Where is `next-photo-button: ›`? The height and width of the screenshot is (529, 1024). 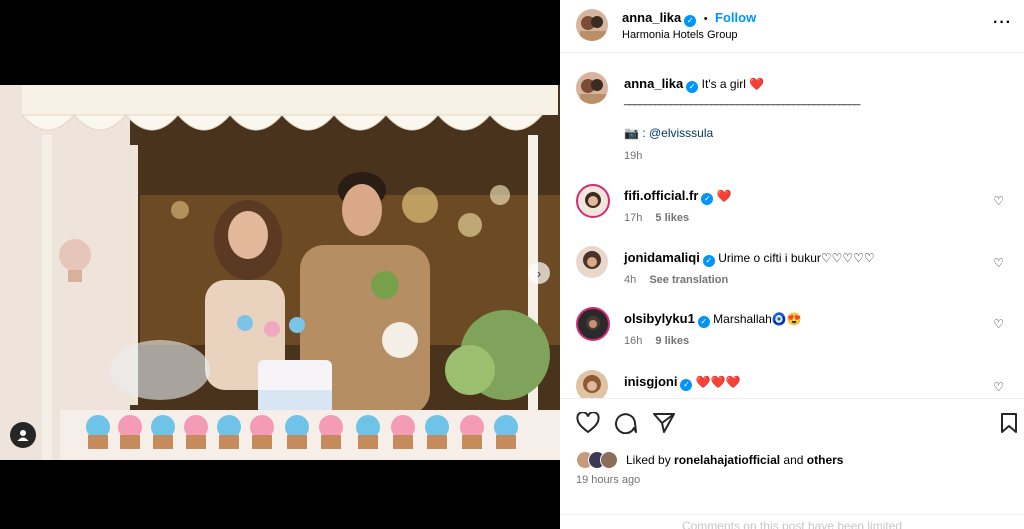 next-photo-button: › is located at coordinates (539, 273).